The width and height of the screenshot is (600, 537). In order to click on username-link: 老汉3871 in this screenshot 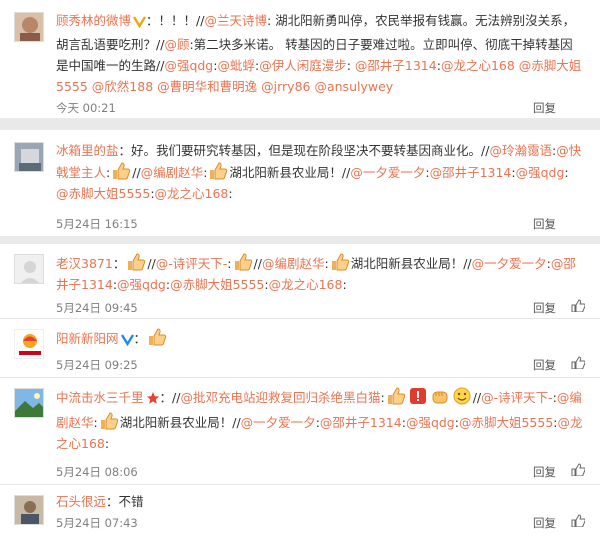, I will do `click(84, 263)`.